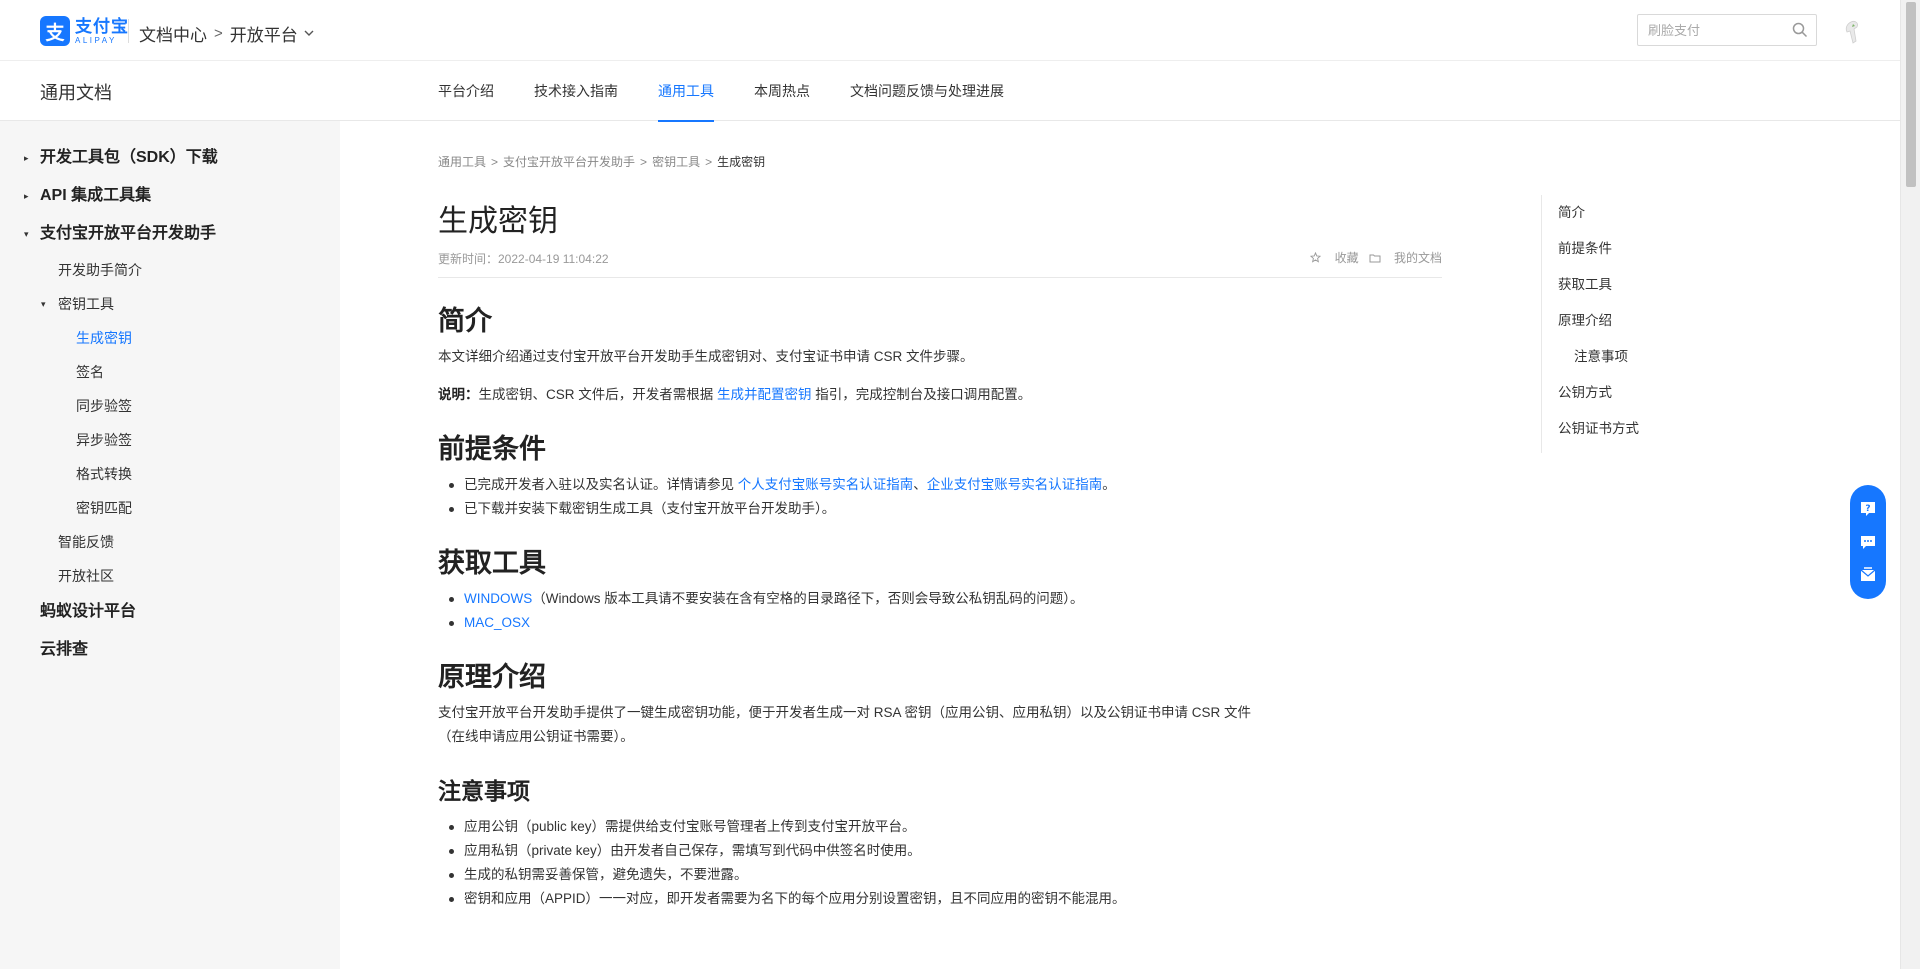  I want to click on sidebar-item-sdk-download: ▸ 开发工具包（SDK）下载, so click(170, 158).